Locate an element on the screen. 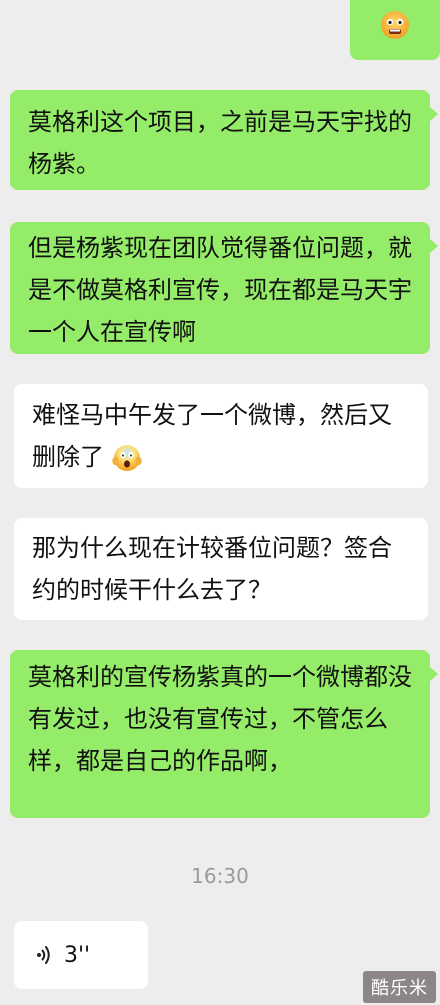 This screenshot has width=440, height=1005. message-bubble-me: 莫格利这个项目，之前是马天宇找的杨紫。 is located at coordinates (224, 140).